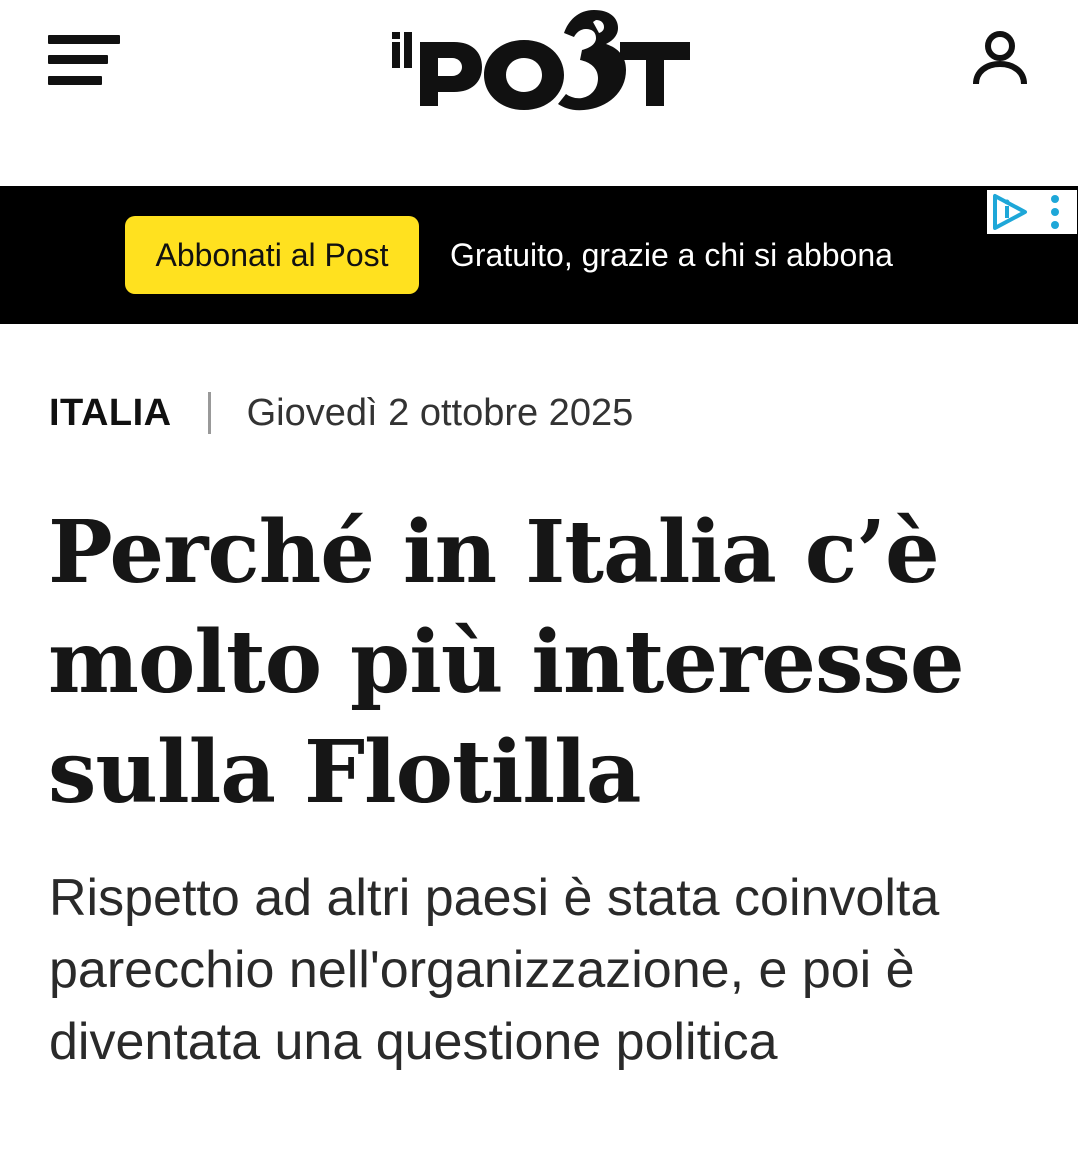 The width and height of the screenshot is (1078, 1156). Describe the element at coordinates (209, 413) in the screenshot. I see `meta-divider` at that location.